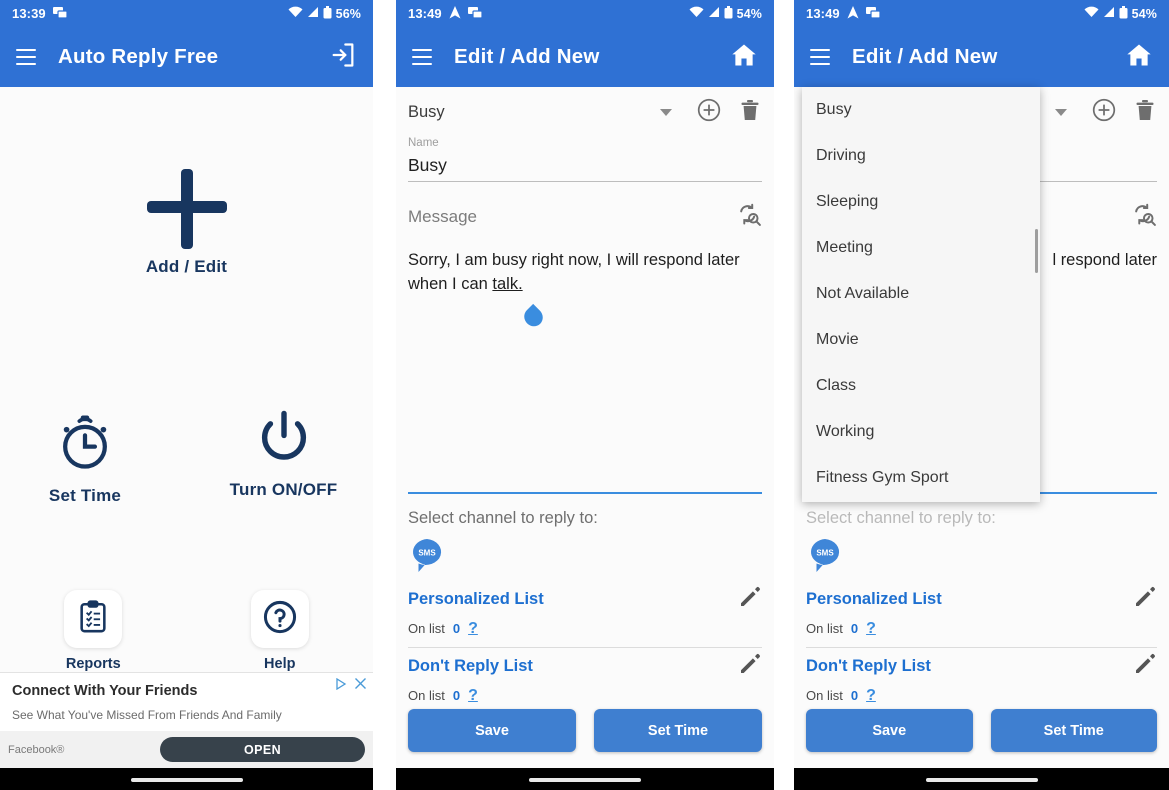  I want to click on app-bar: Edit / Add New, so click(981, 57).